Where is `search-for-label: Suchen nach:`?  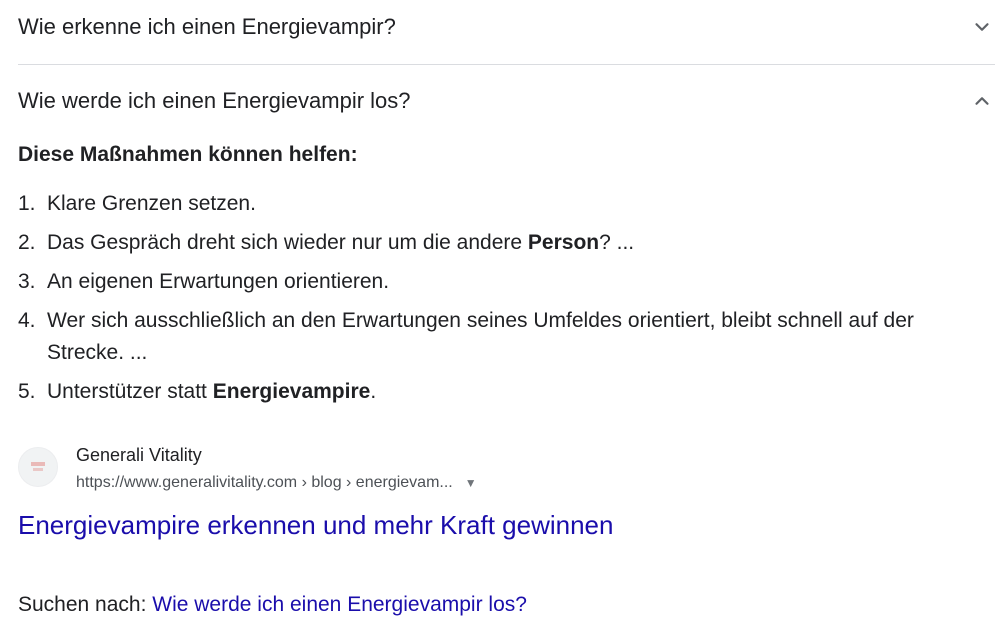
search-for-label: Suchen nach: is located at coordinates (85, 604).